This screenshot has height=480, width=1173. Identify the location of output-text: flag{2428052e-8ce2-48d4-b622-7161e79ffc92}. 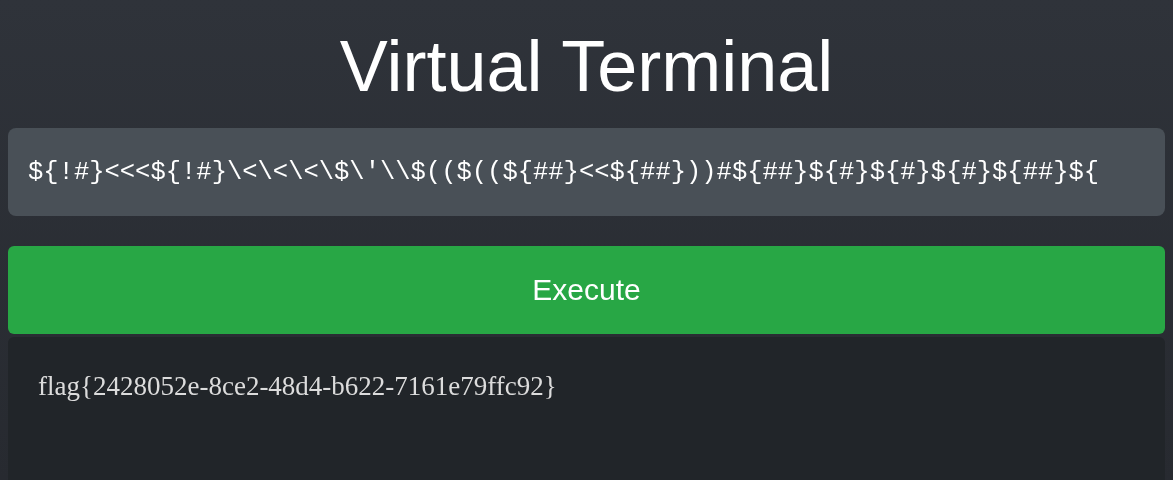
(297, 386).